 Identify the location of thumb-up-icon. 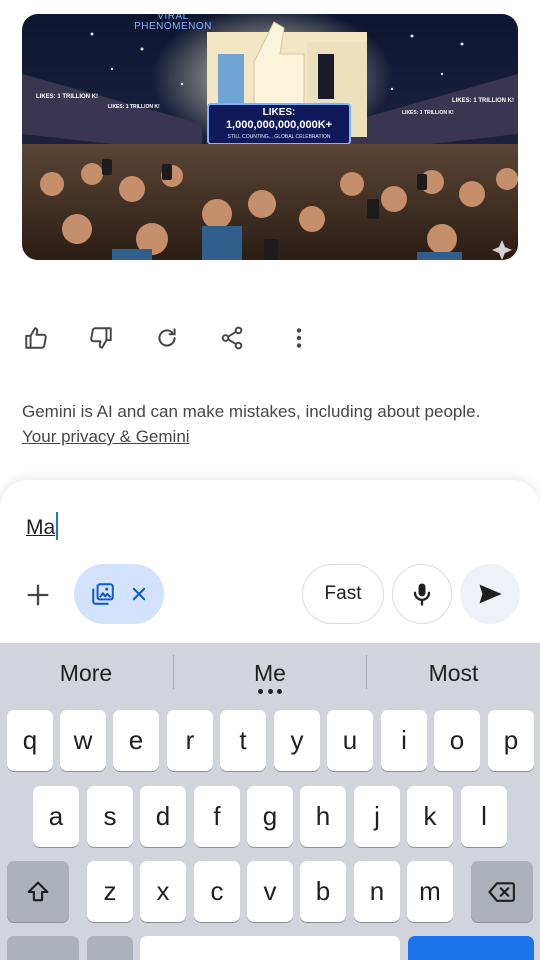
(36, 338).